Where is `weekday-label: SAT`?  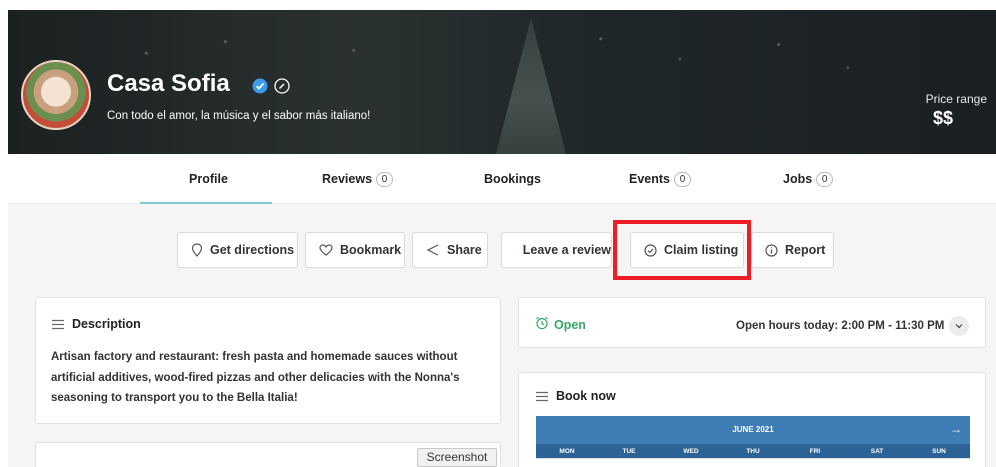 weekday-label: SAT is located at coordinates (877, 451).